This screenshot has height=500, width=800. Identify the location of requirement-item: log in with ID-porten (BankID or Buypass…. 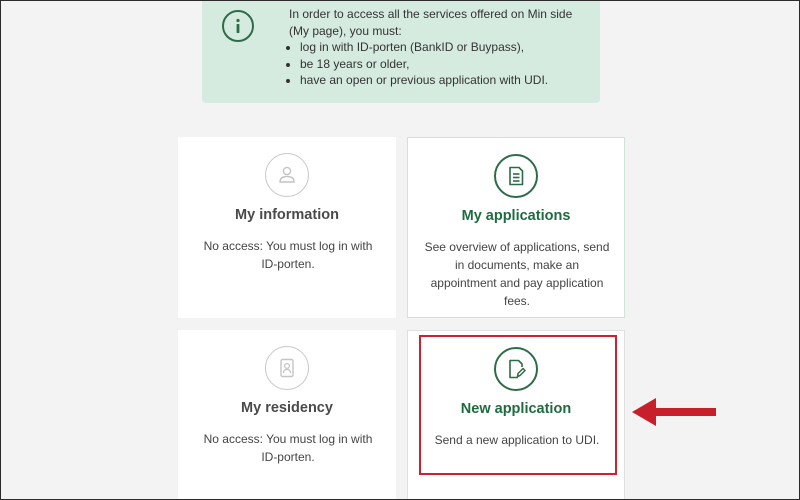
(444, 47).